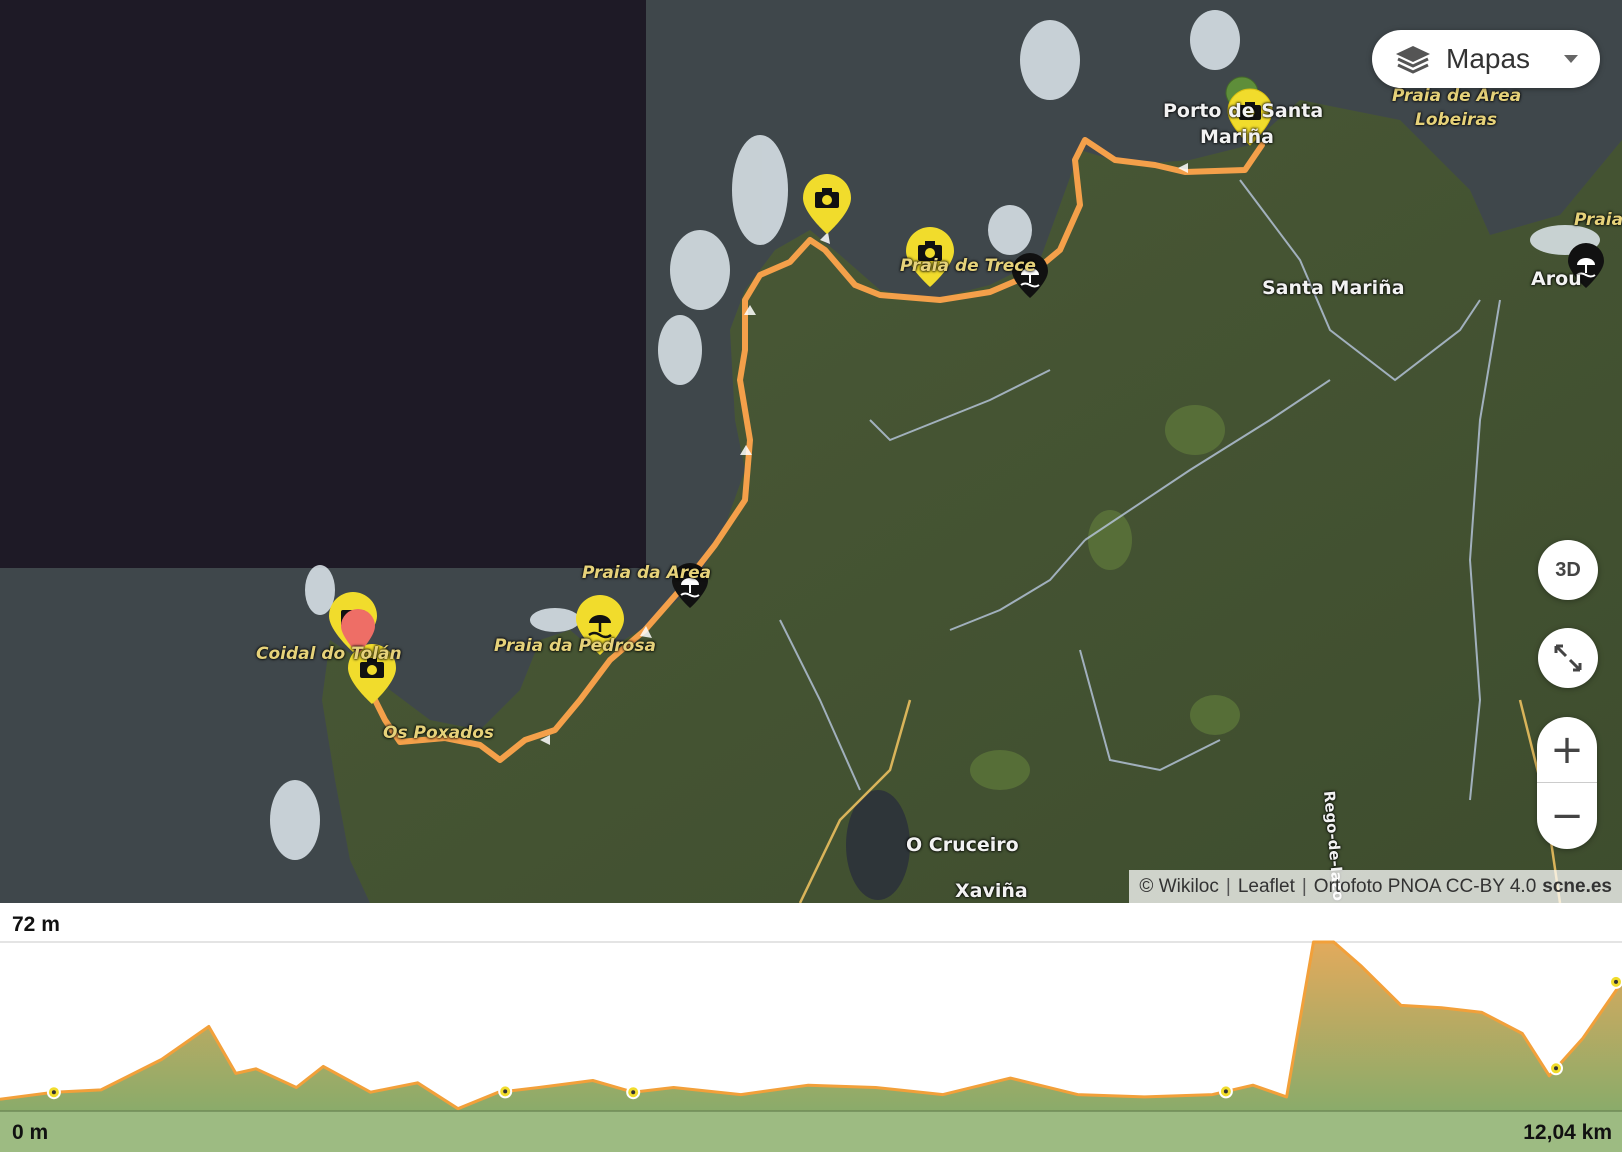 This screenshot has width=1622, height=1152. Describe the element at coordinates (1577, 887) in the screenshot. I see `attribution-scne: scne.es` at that location.